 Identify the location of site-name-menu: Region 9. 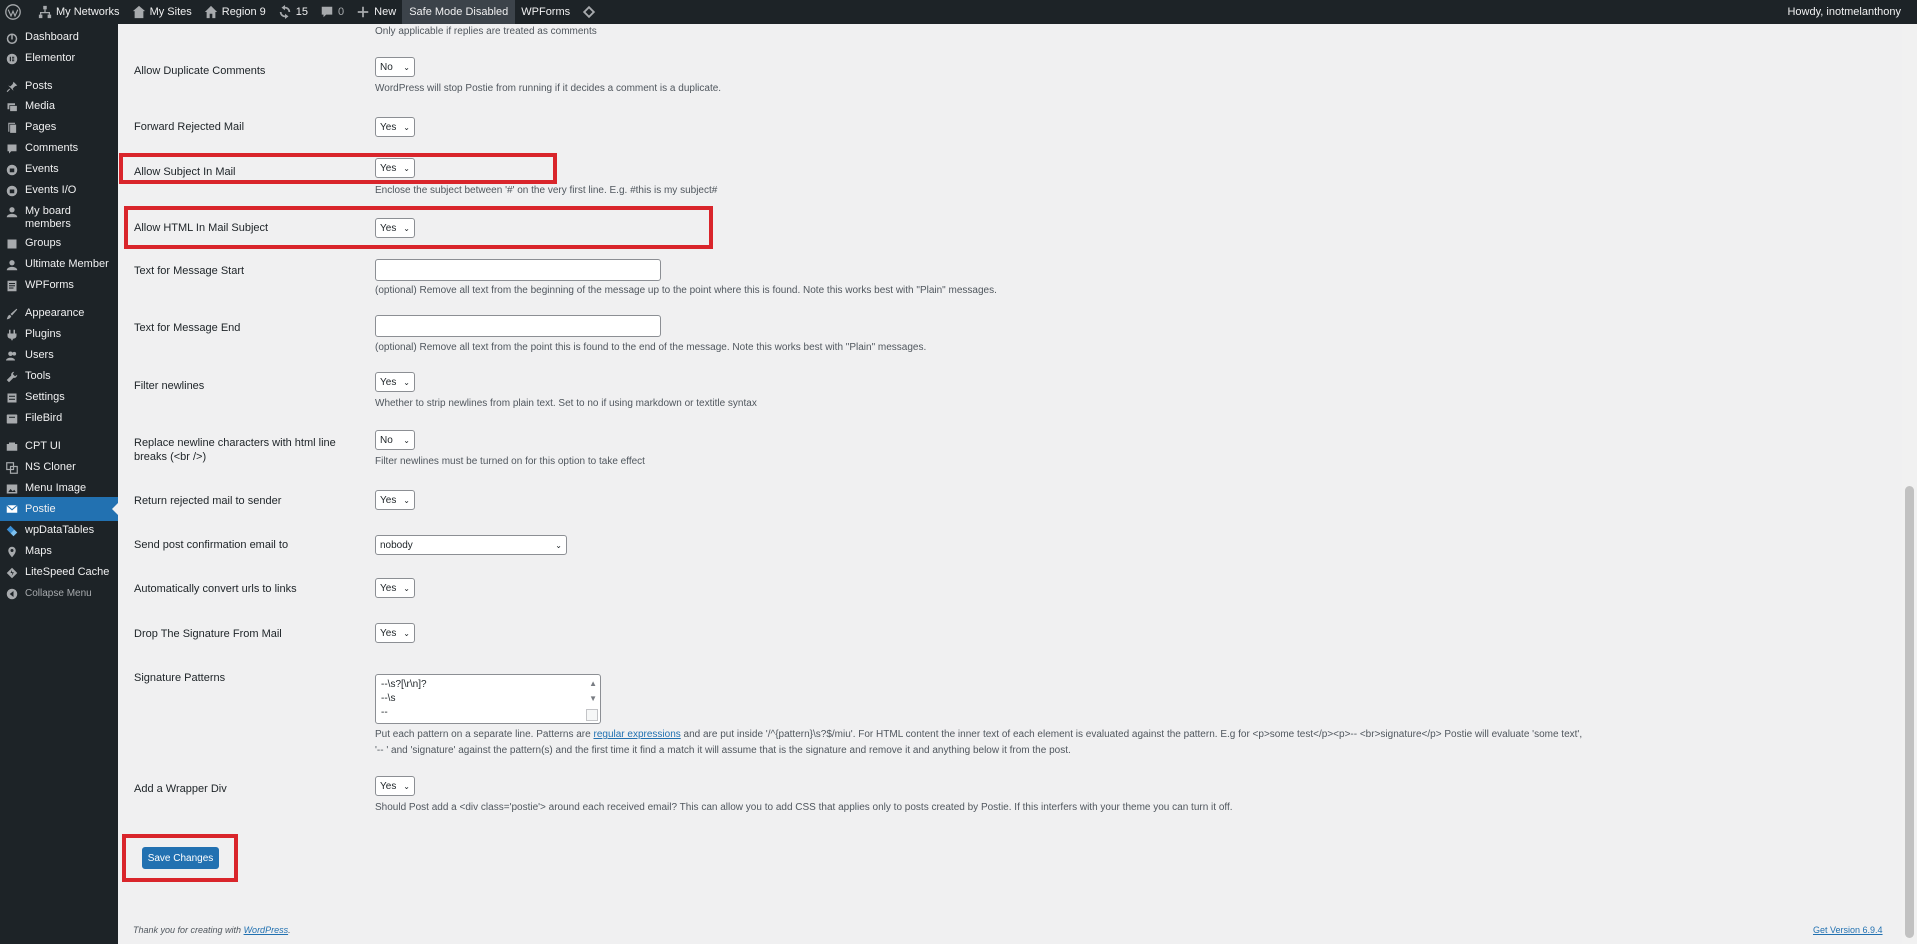
(235, 12).